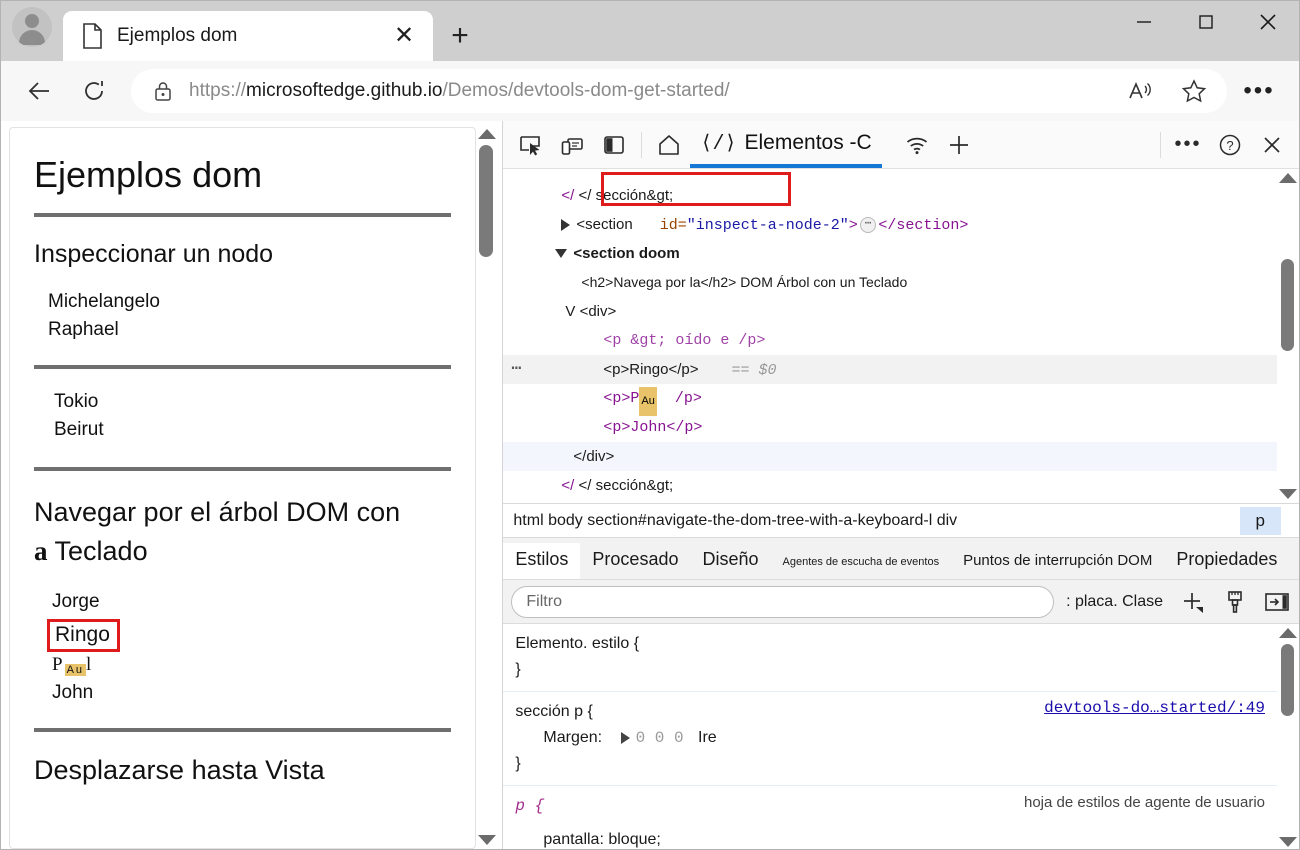  I want to click on dom-row-text: <p>John</p>, so click(653, 427).